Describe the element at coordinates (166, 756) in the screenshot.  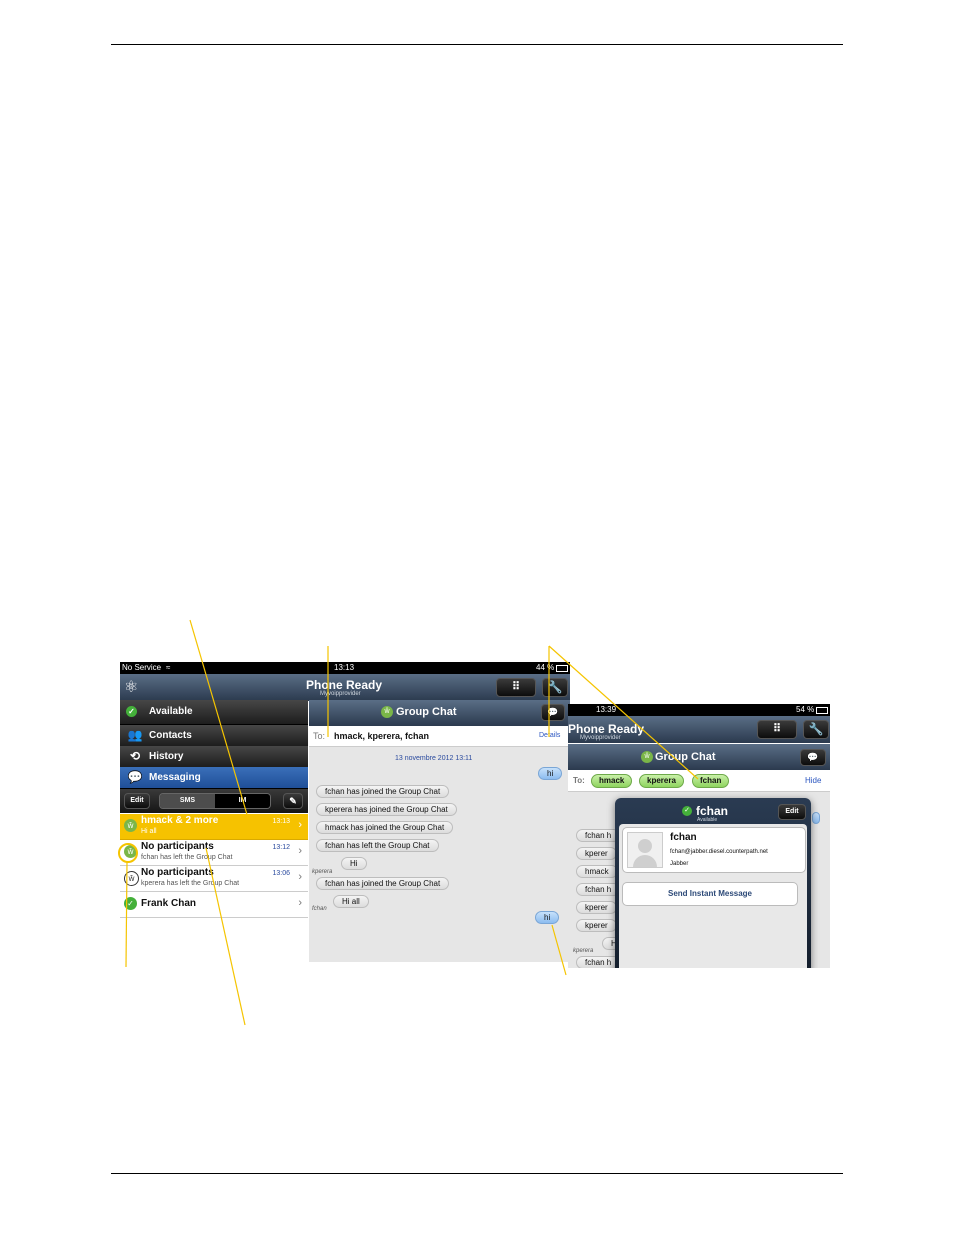
I see `sidebar-item-label: History` at that location.